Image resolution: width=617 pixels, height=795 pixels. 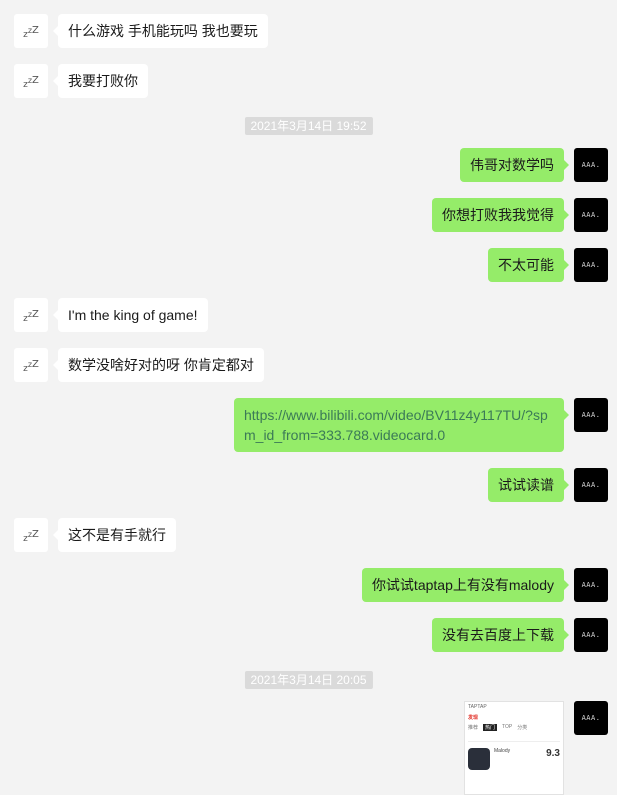 What do you see at coordinates (130, 315) in the screenshot?
I see `message-bubble-incoming: I'm the king of game!` at bounding box center [130, 315].